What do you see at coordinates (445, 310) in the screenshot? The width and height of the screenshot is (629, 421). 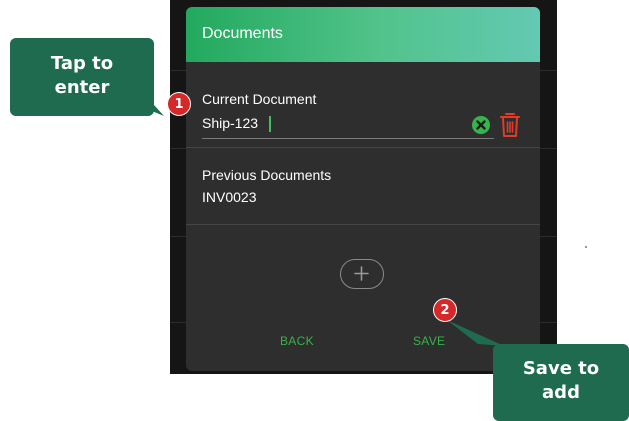 I see `step-2-marker: 2` at bounding box center [445, 310].